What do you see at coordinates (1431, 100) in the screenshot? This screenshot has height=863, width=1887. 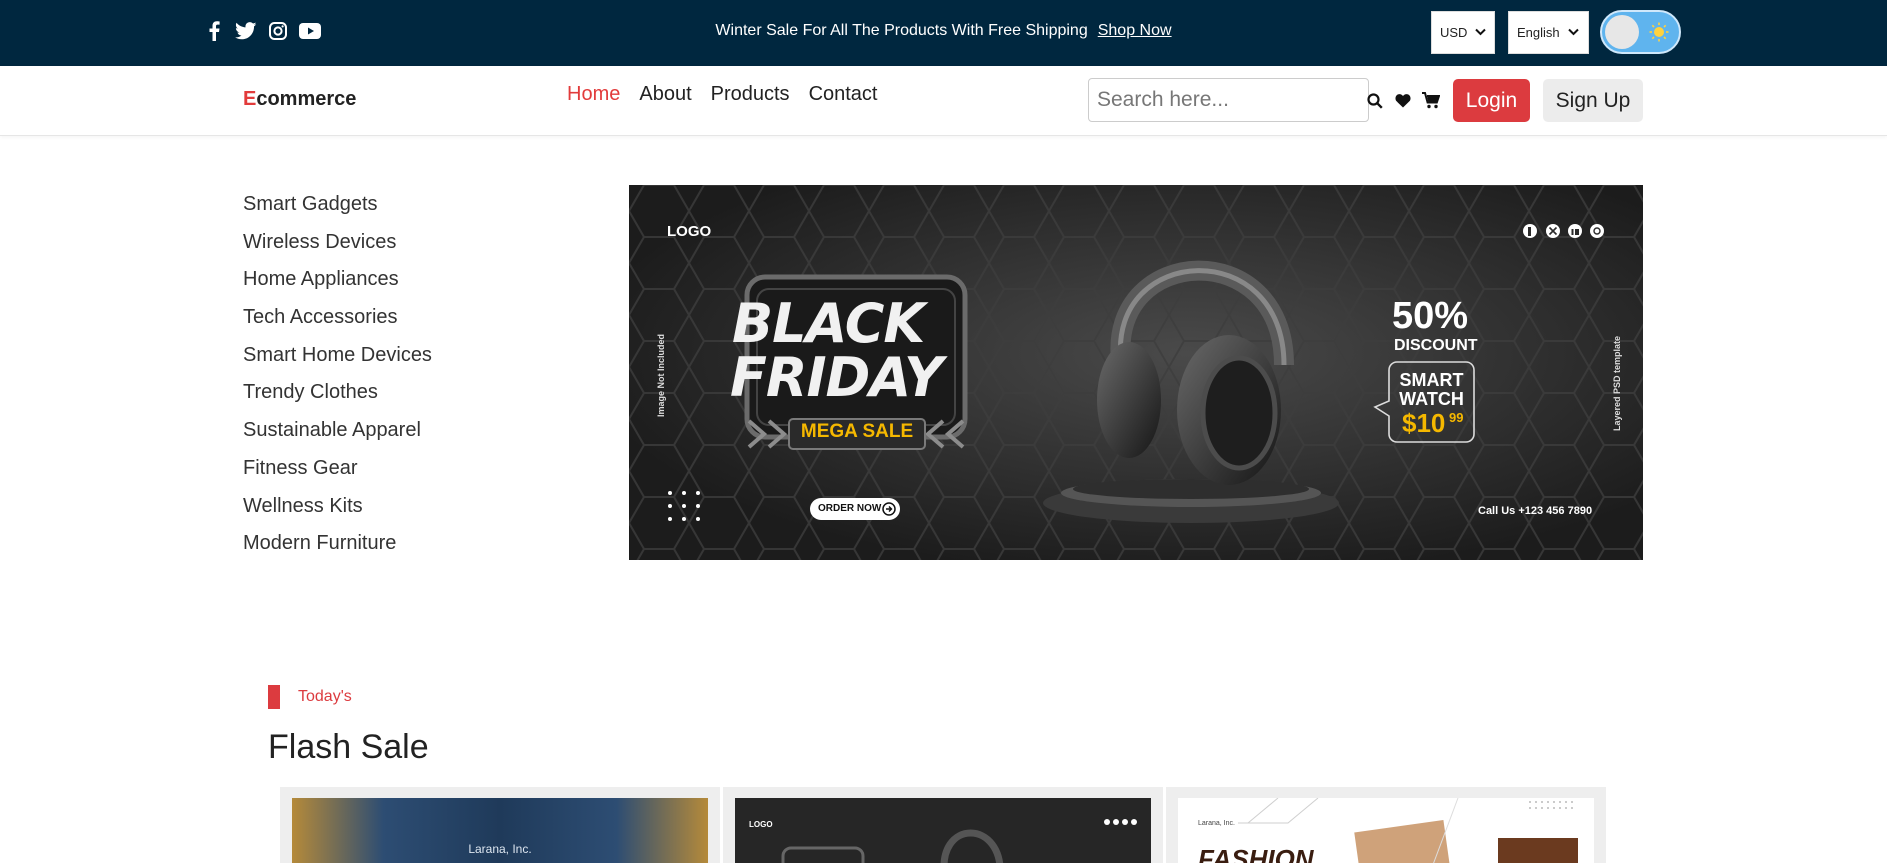 I see `cart-icon` at bounding box center [1431, 100].